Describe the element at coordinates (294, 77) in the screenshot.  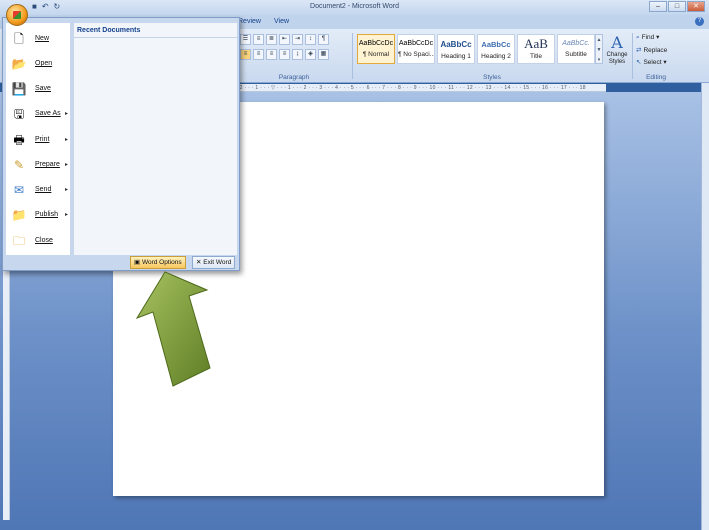
I see `paragraph-group-label: Paragraph` at that location.